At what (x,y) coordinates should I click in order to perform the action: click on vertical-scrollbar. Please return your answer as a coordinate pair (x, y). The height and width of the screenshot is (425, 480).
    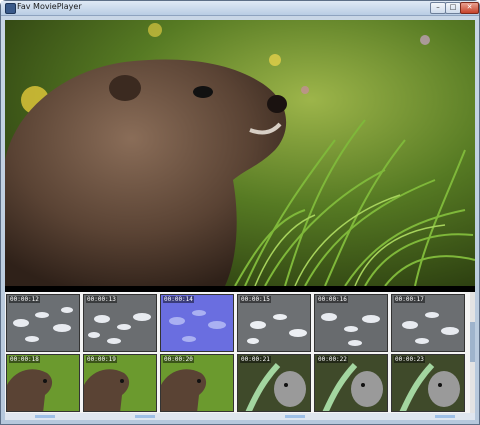
    Looking at the image, I should click on (472, 354).